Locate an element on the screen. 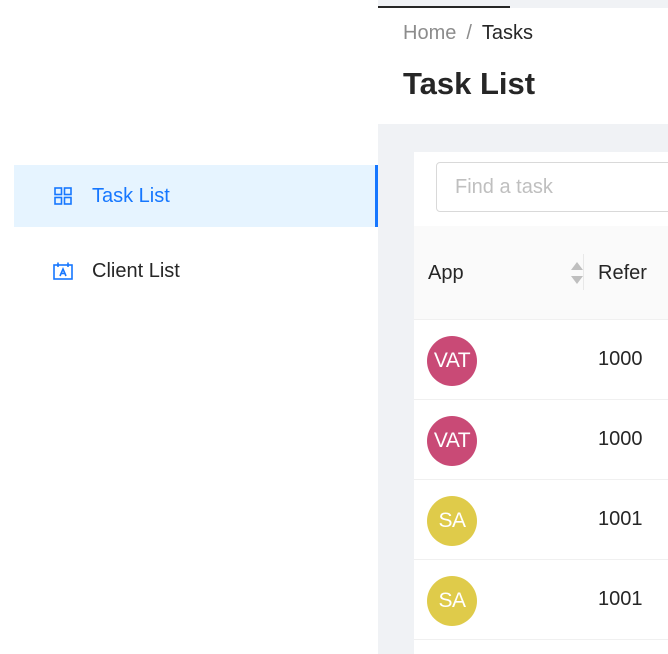 The width and height of the screenshot is (668, 654). page-title: Task List is located at coordinates (469, 83).